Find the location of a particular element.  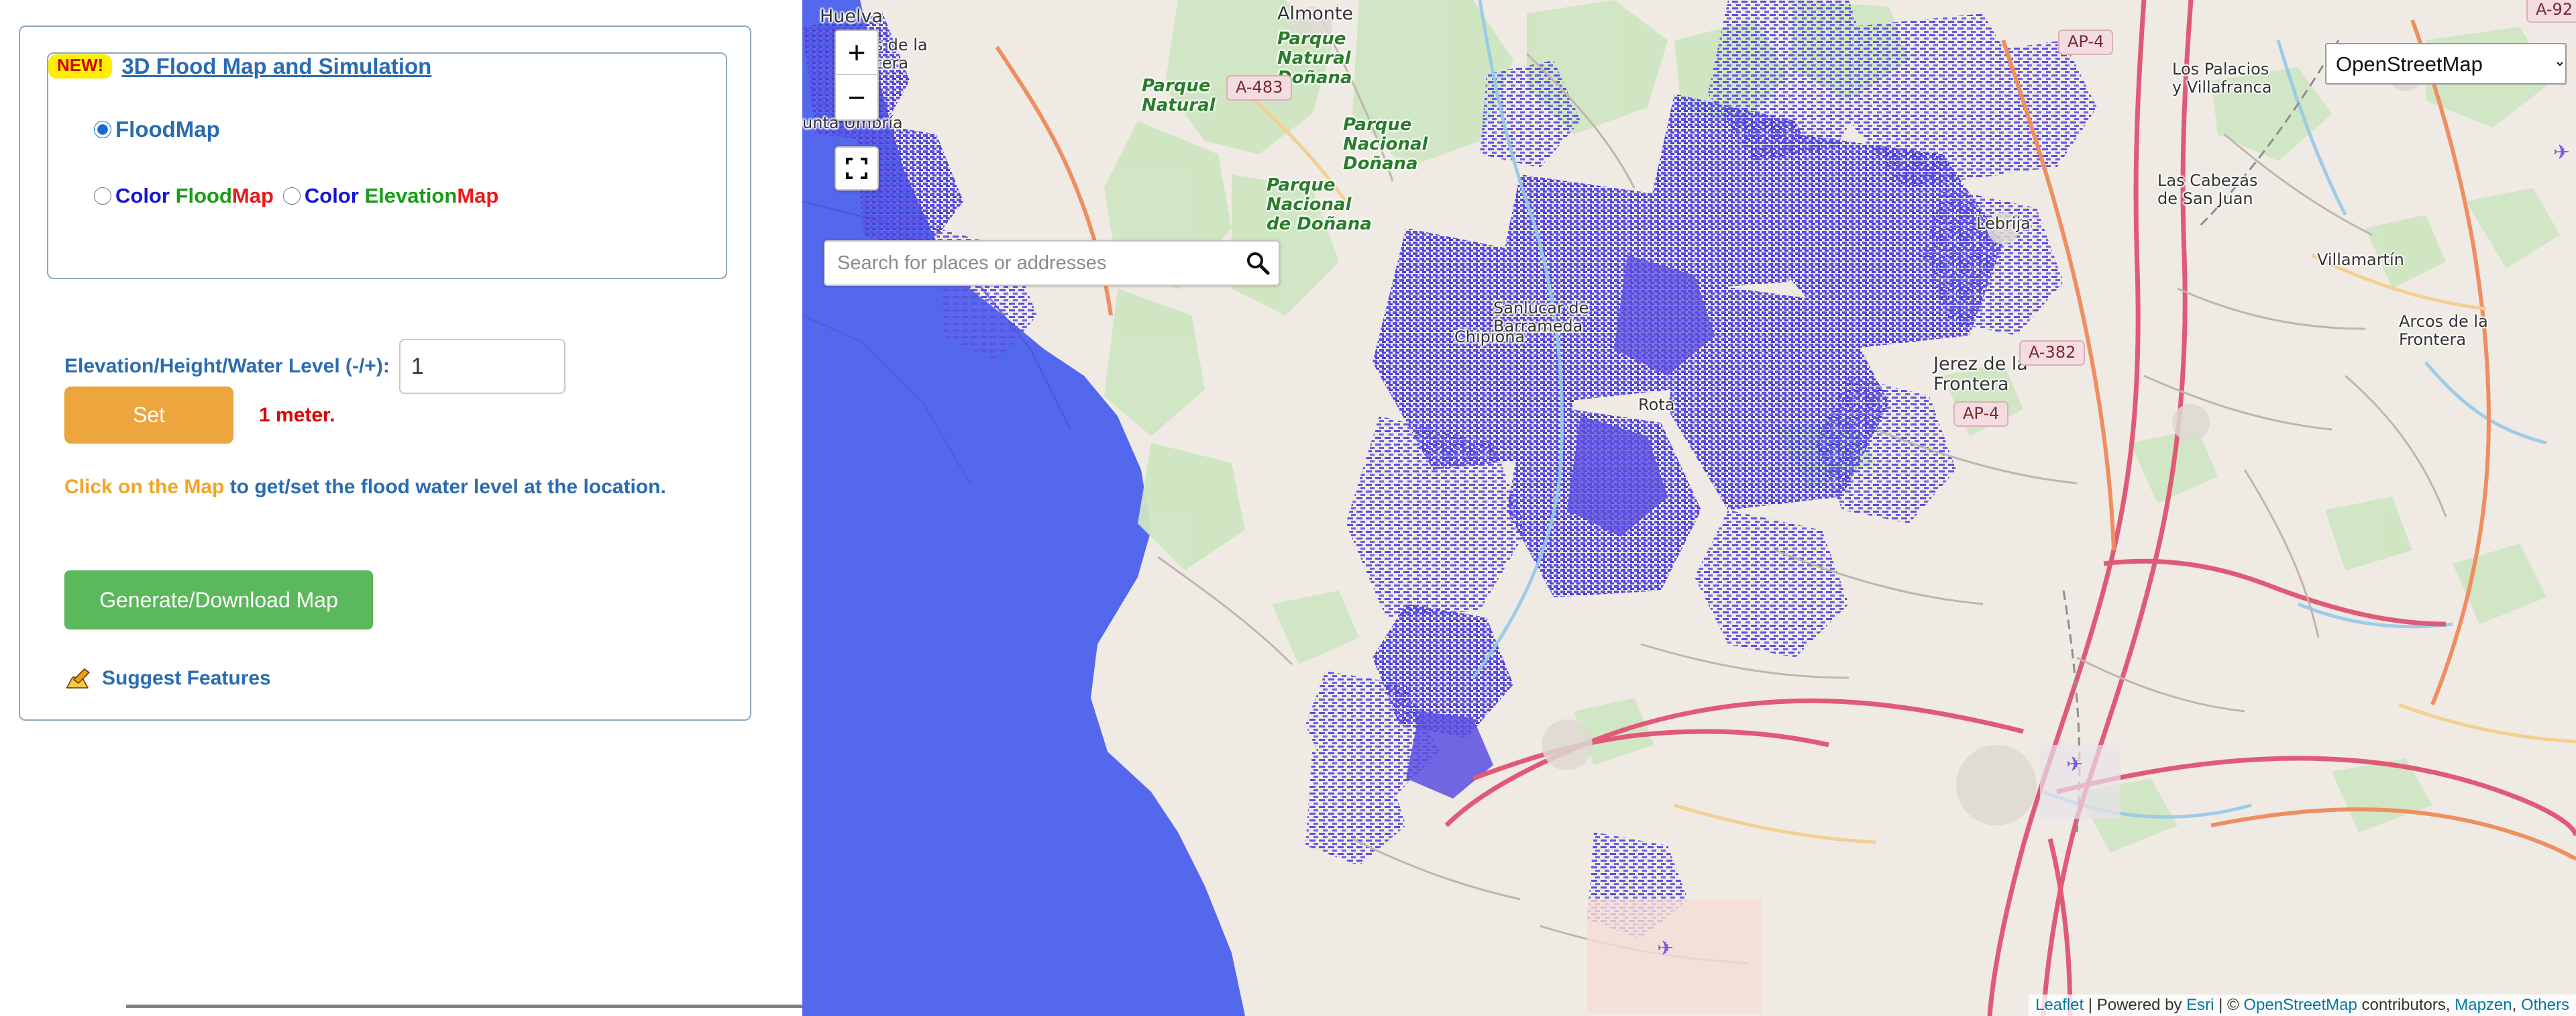

basemap-select: OpenStreetMap is located at coordinates (2446, 64).